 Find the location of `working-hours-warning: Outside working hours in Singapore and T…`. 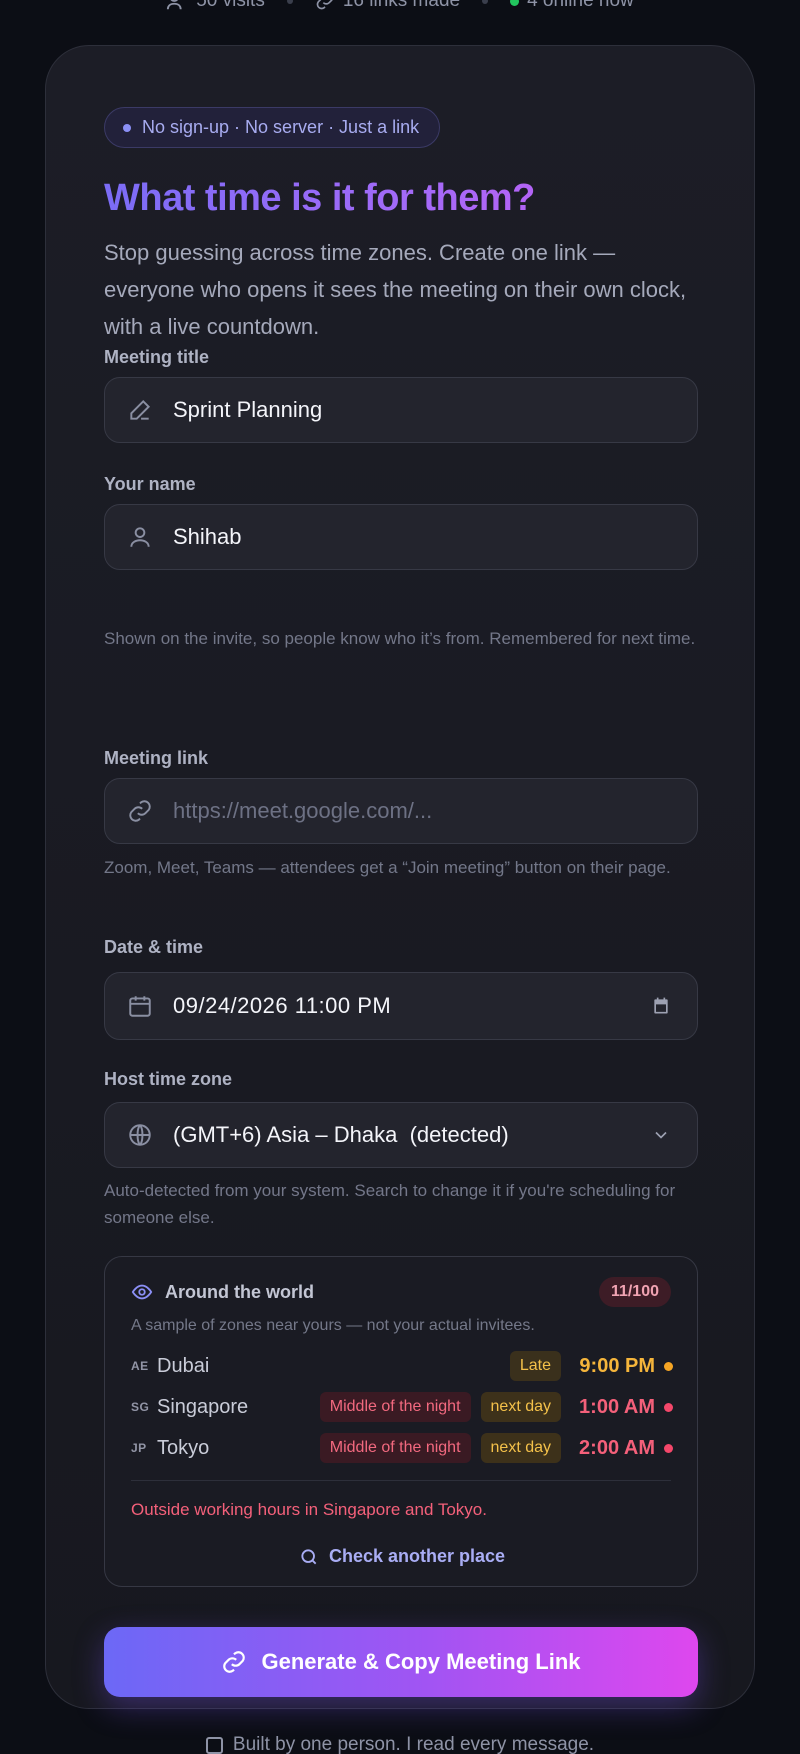

working-hours-warning: Outside working hours in Singapore and T… is located at coordinates (309, 1509).